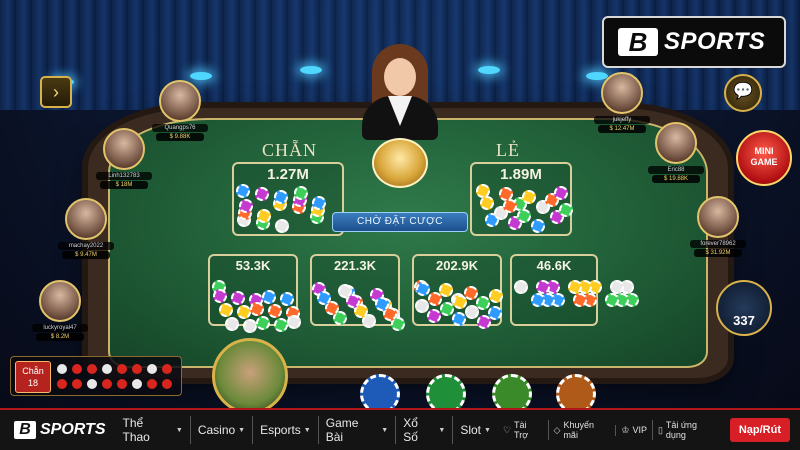 The width and height of the screenshot is (800, 450). Describe the element at coordinates (253, 265) in the screenshot. I see `sub-bet-value: 53.3K` at that location.